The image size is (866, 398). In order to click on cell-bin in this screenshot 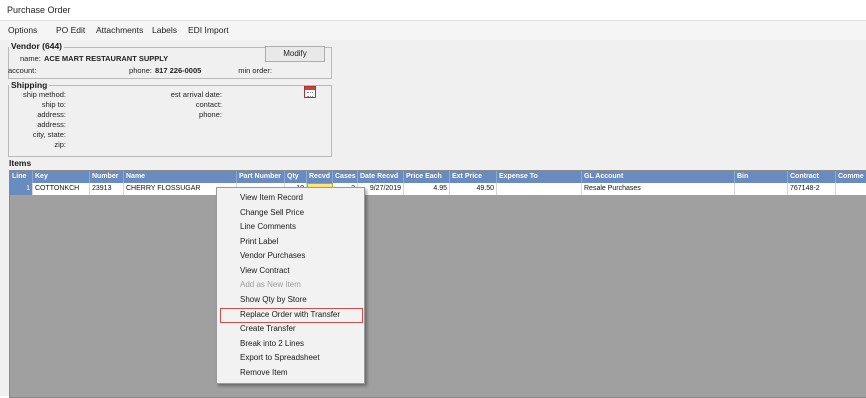, I will do `click(761, 189)`.